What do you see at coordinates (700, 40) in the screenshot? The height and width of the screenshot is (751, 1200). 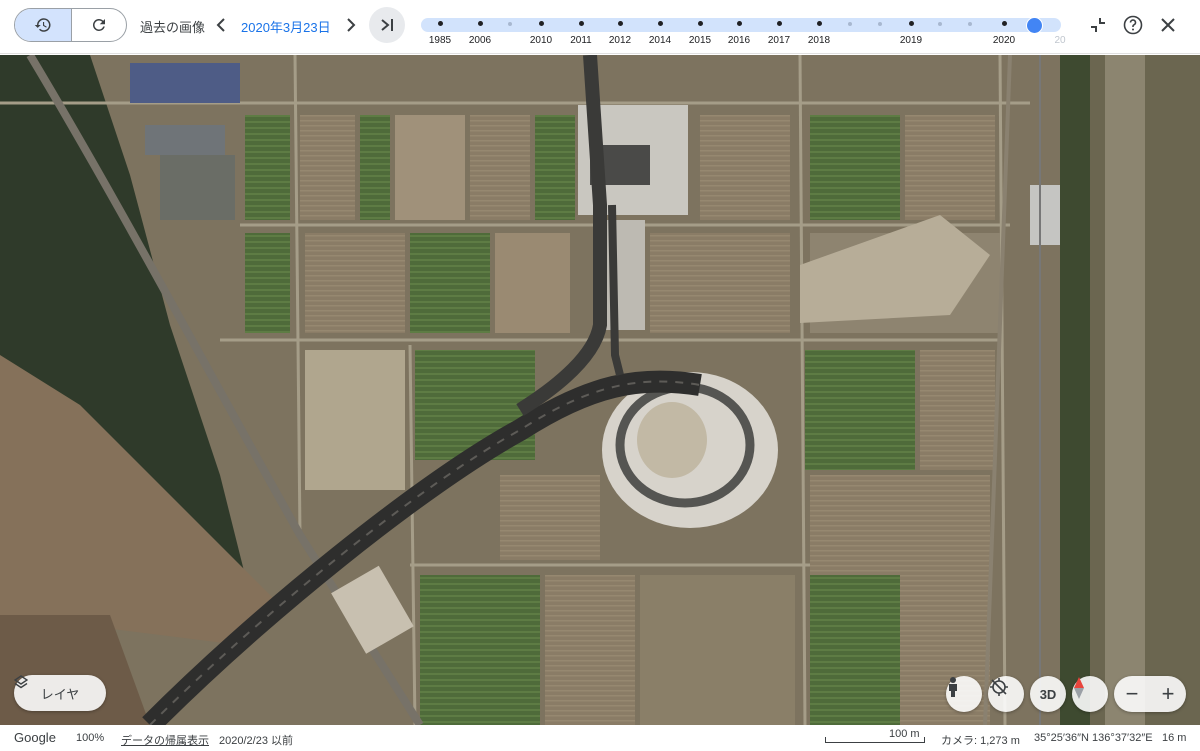 I see `timeline-year-label: 2015` at bounding box center [700, 40].